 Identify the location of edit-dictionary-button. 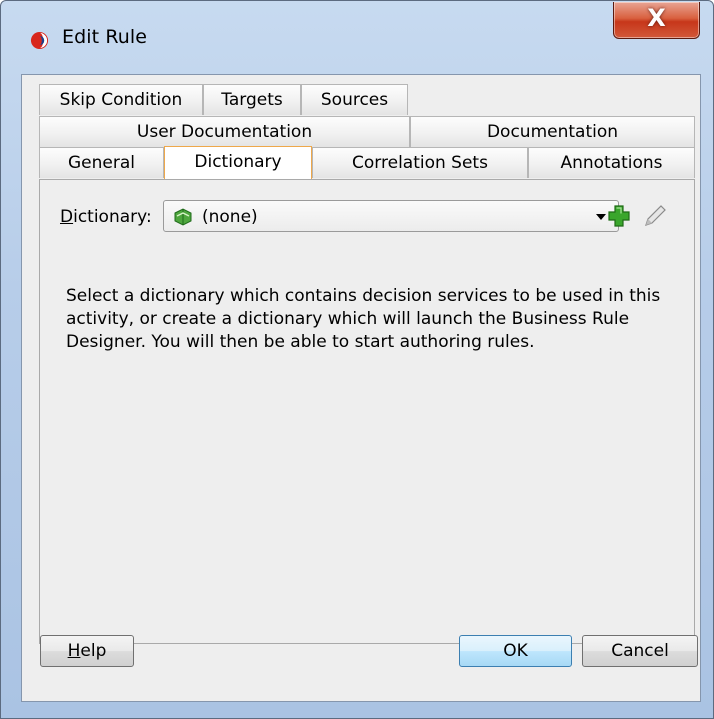
(655, 216).